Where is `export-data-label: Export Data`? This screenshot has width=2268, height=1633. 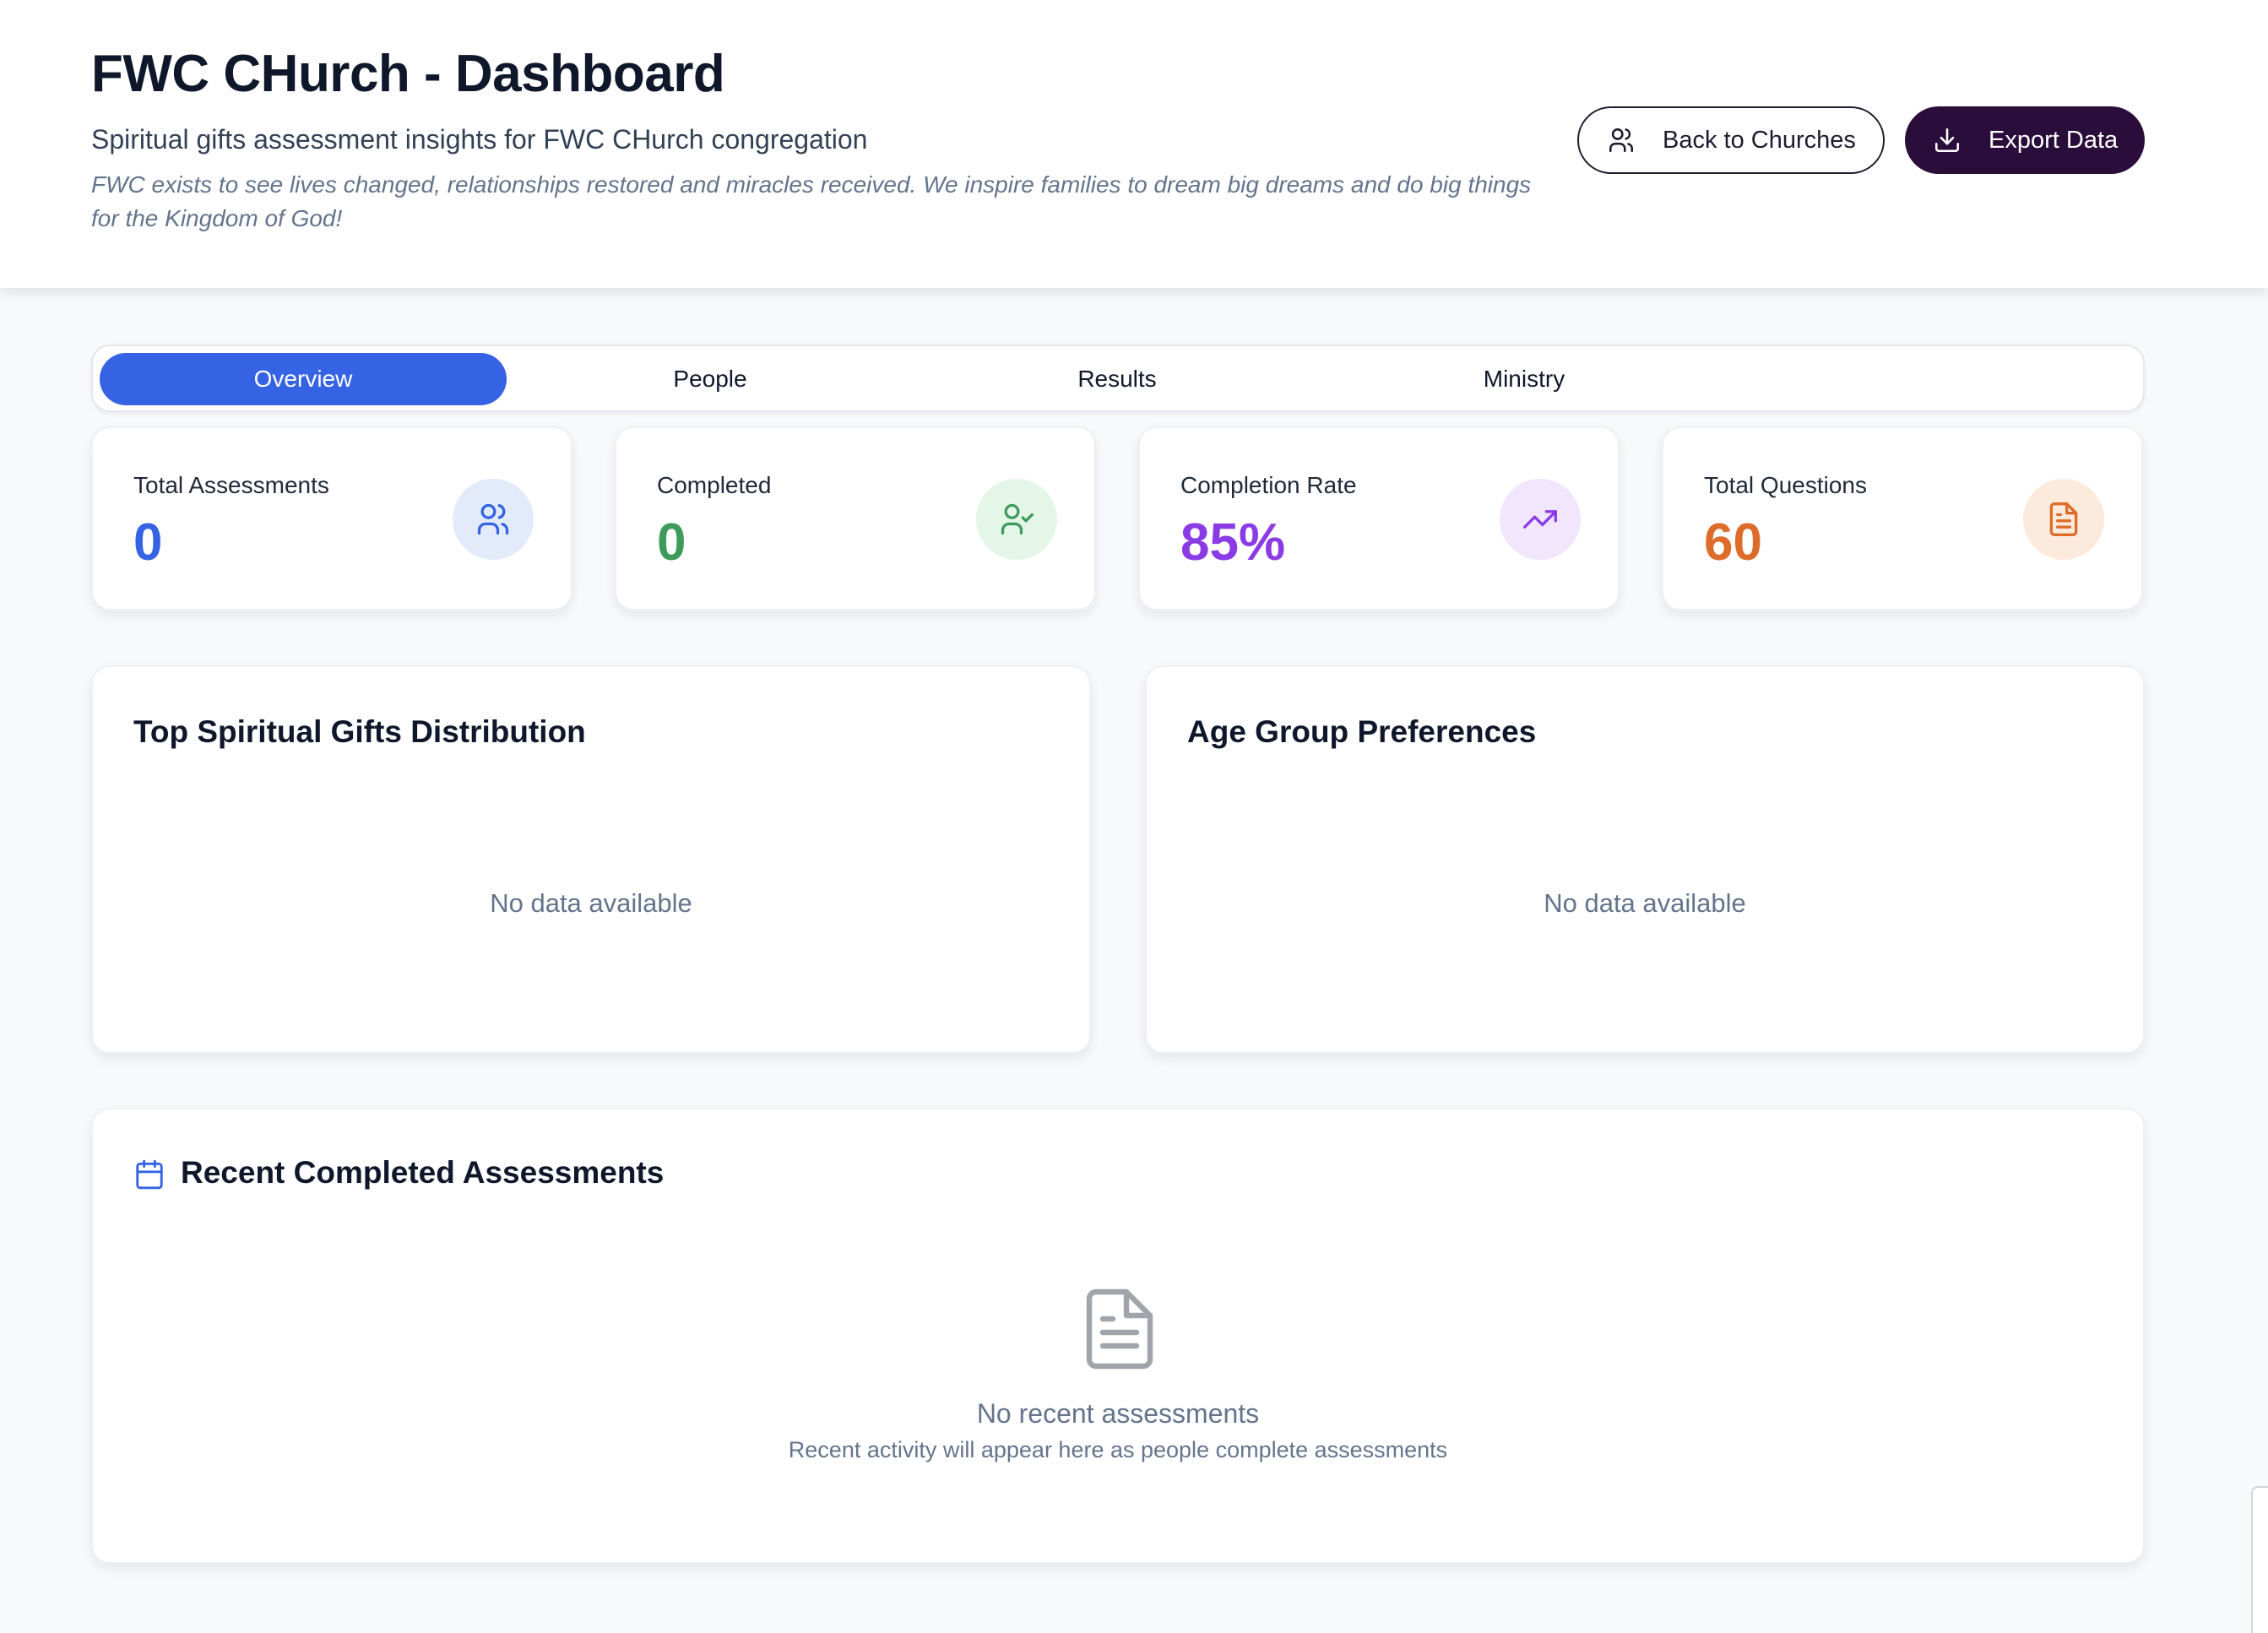
export-data-label: Export Data is located at coordinates (2054, 140).